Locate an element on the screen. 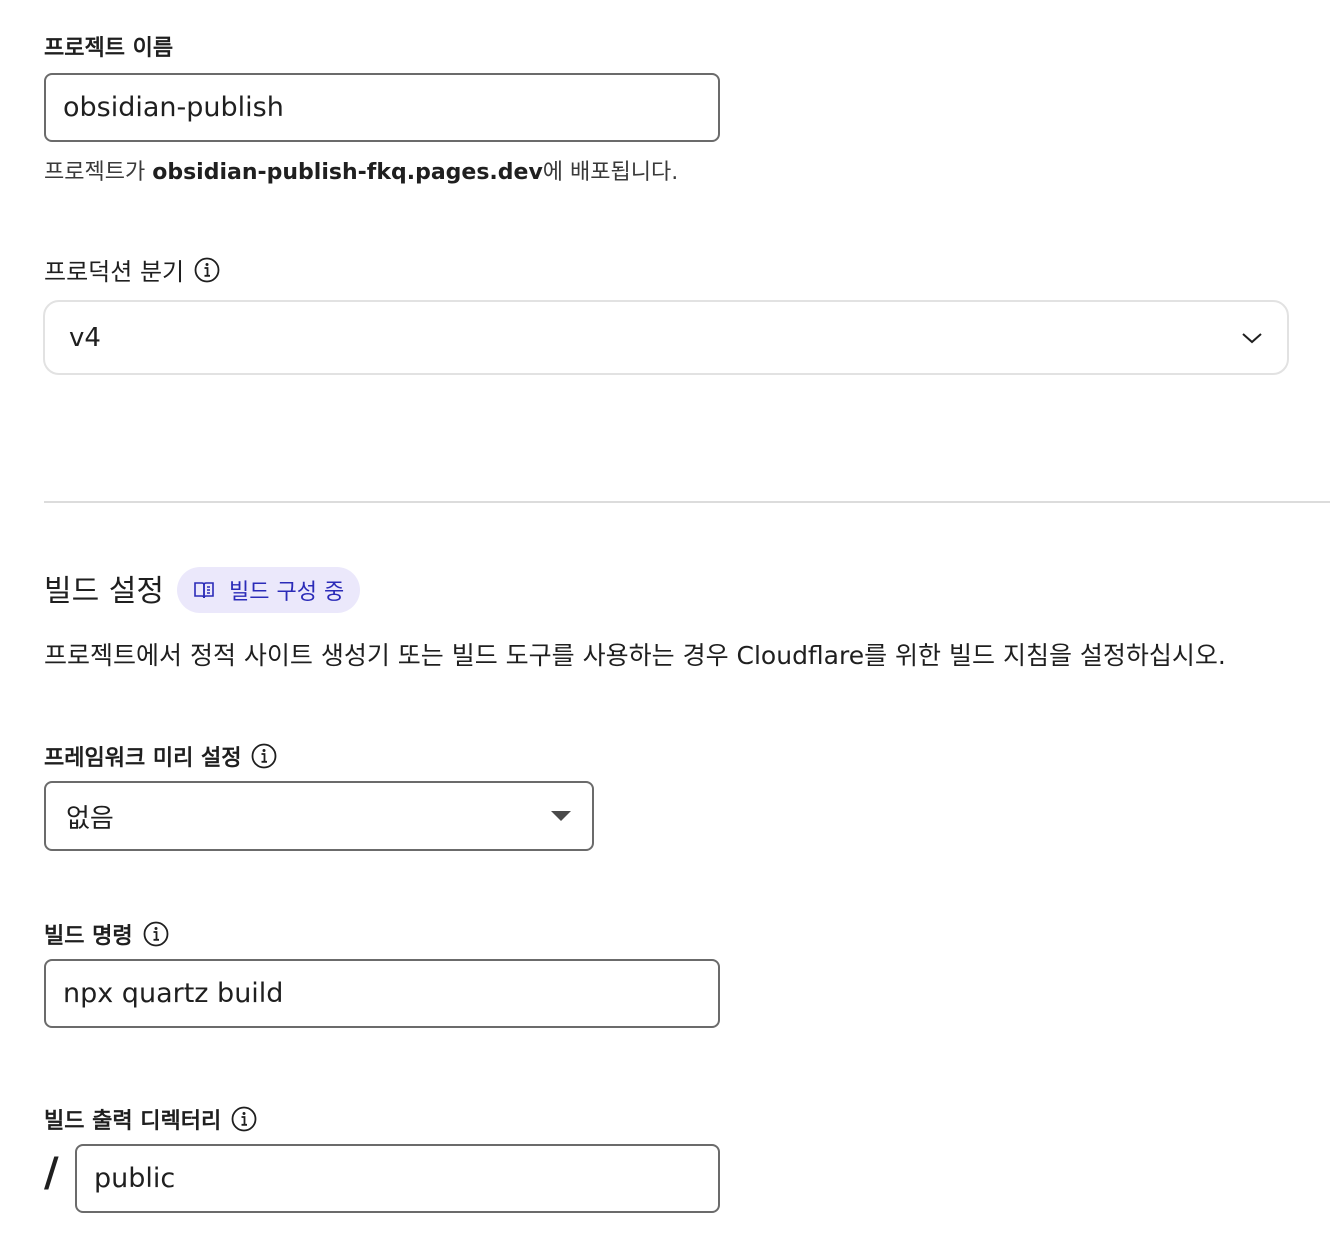  production-branch-value: v4 is located at coordinates (85, 337).